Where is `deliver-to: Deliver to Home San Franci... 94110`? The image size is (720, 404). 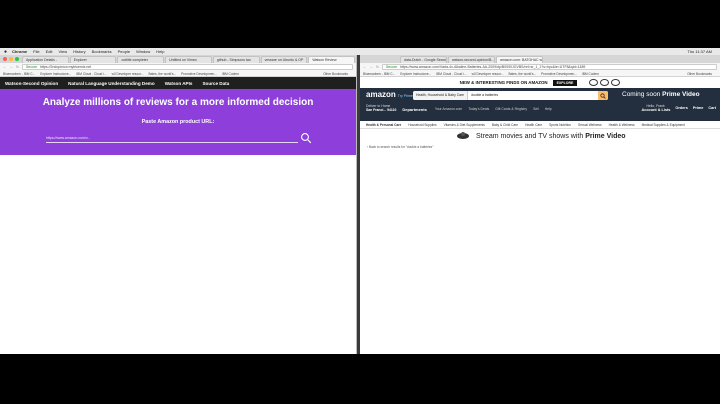
deliver-to: Deliver to Home San Franci... 94110 is located at coordinates (381, 108).